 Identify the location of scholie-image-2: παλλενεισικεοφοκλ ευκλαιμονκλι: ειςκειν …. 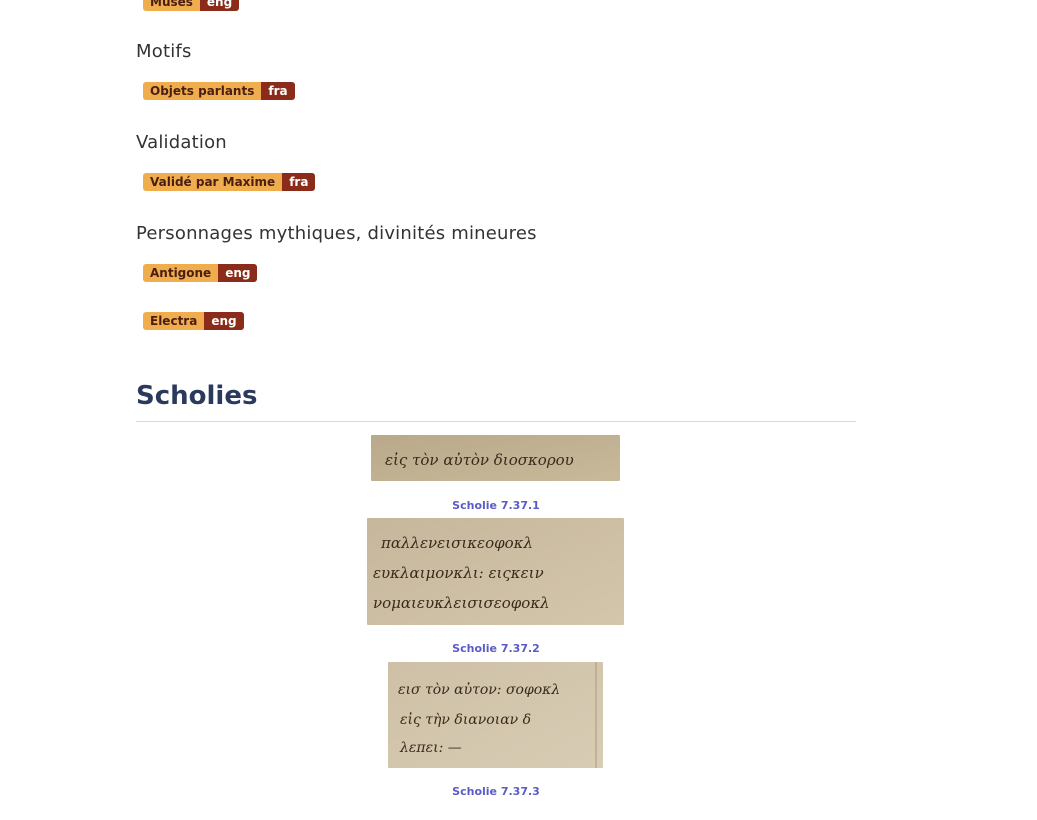
(495, 571).